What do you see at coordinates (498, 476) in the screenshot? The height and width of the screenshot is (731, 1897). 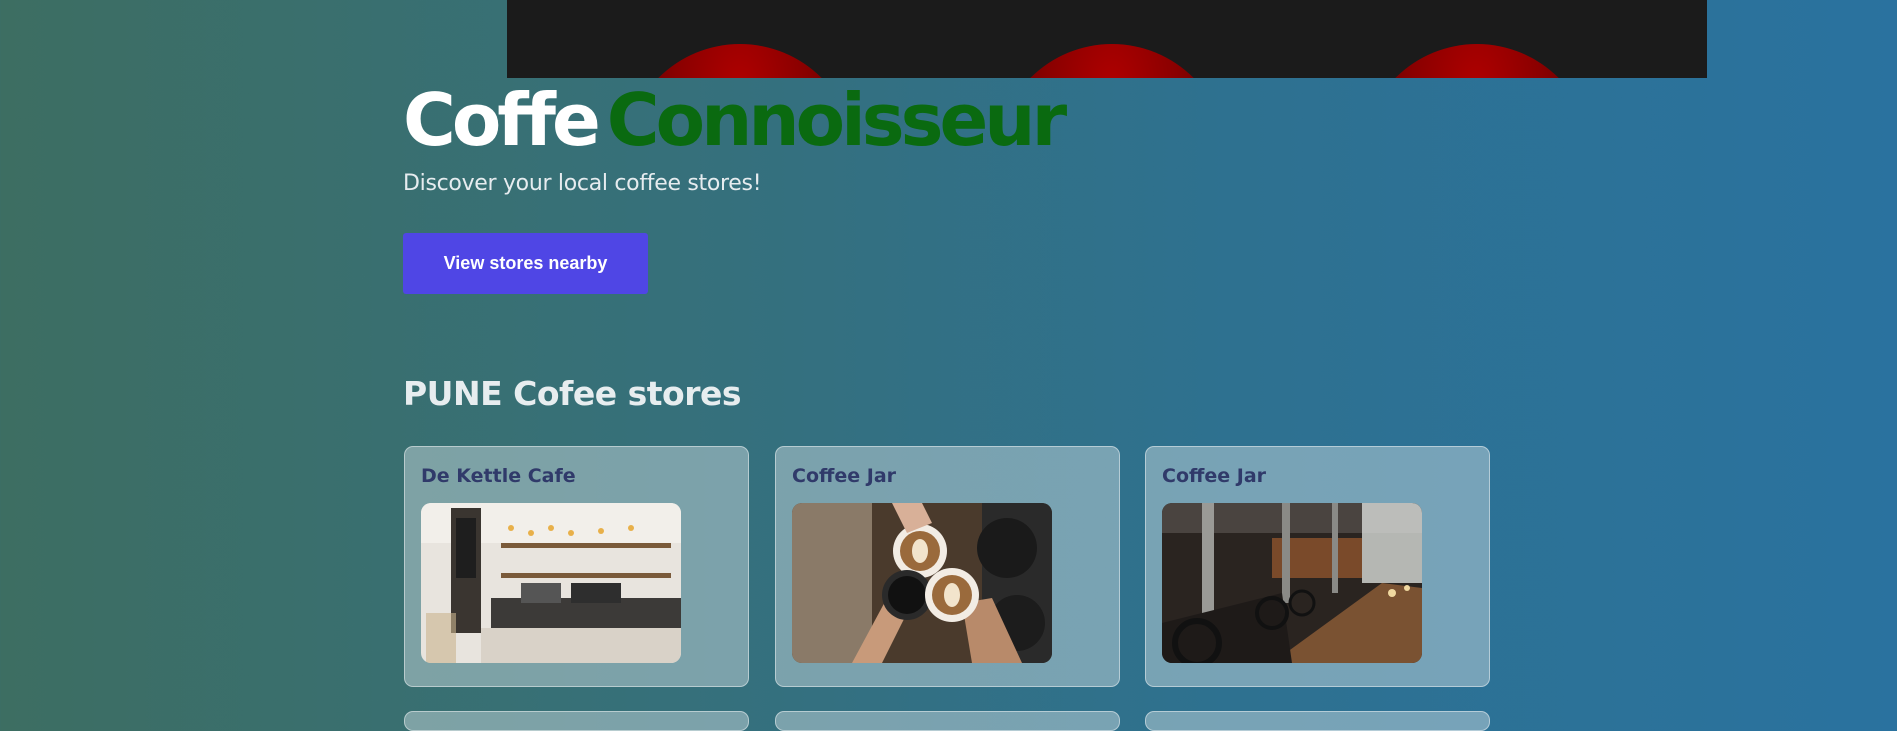 I see `store-card-title: De Kettle Cafe` at bounding box center [498, 476].